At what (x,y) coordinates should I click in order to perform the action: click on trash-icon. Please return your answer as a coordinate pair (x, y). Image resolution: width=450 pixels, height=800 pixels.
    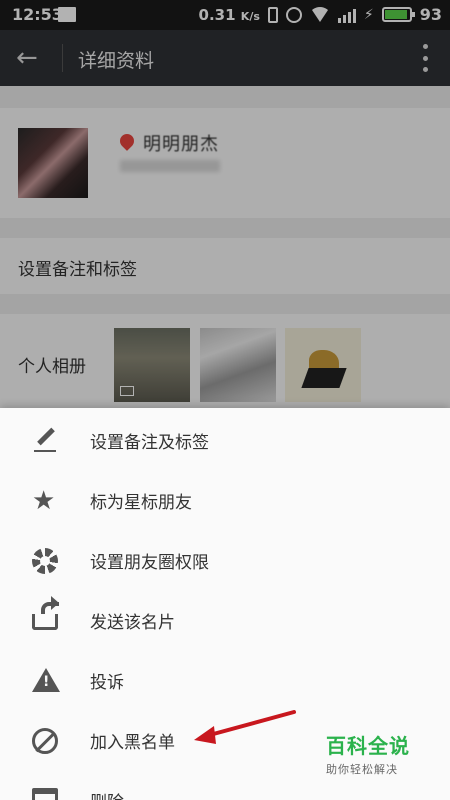
    Looking at the image, I should click on (45, 794).